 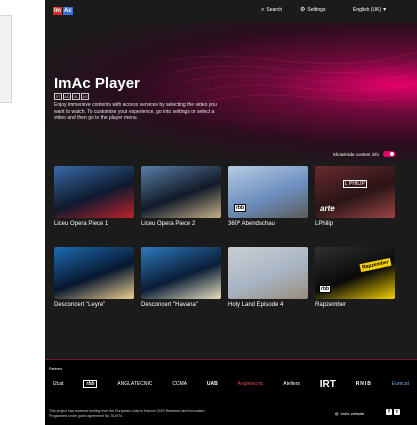 I want to click on side-panel, so click(x=6, y=59).